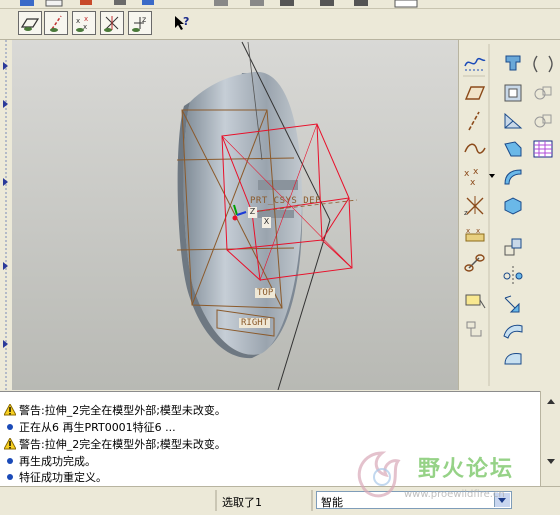 Image resolution: width=560 pixels, height=515 pixels. I want to click on dropdown-arrow-icon, so click(492, 176).